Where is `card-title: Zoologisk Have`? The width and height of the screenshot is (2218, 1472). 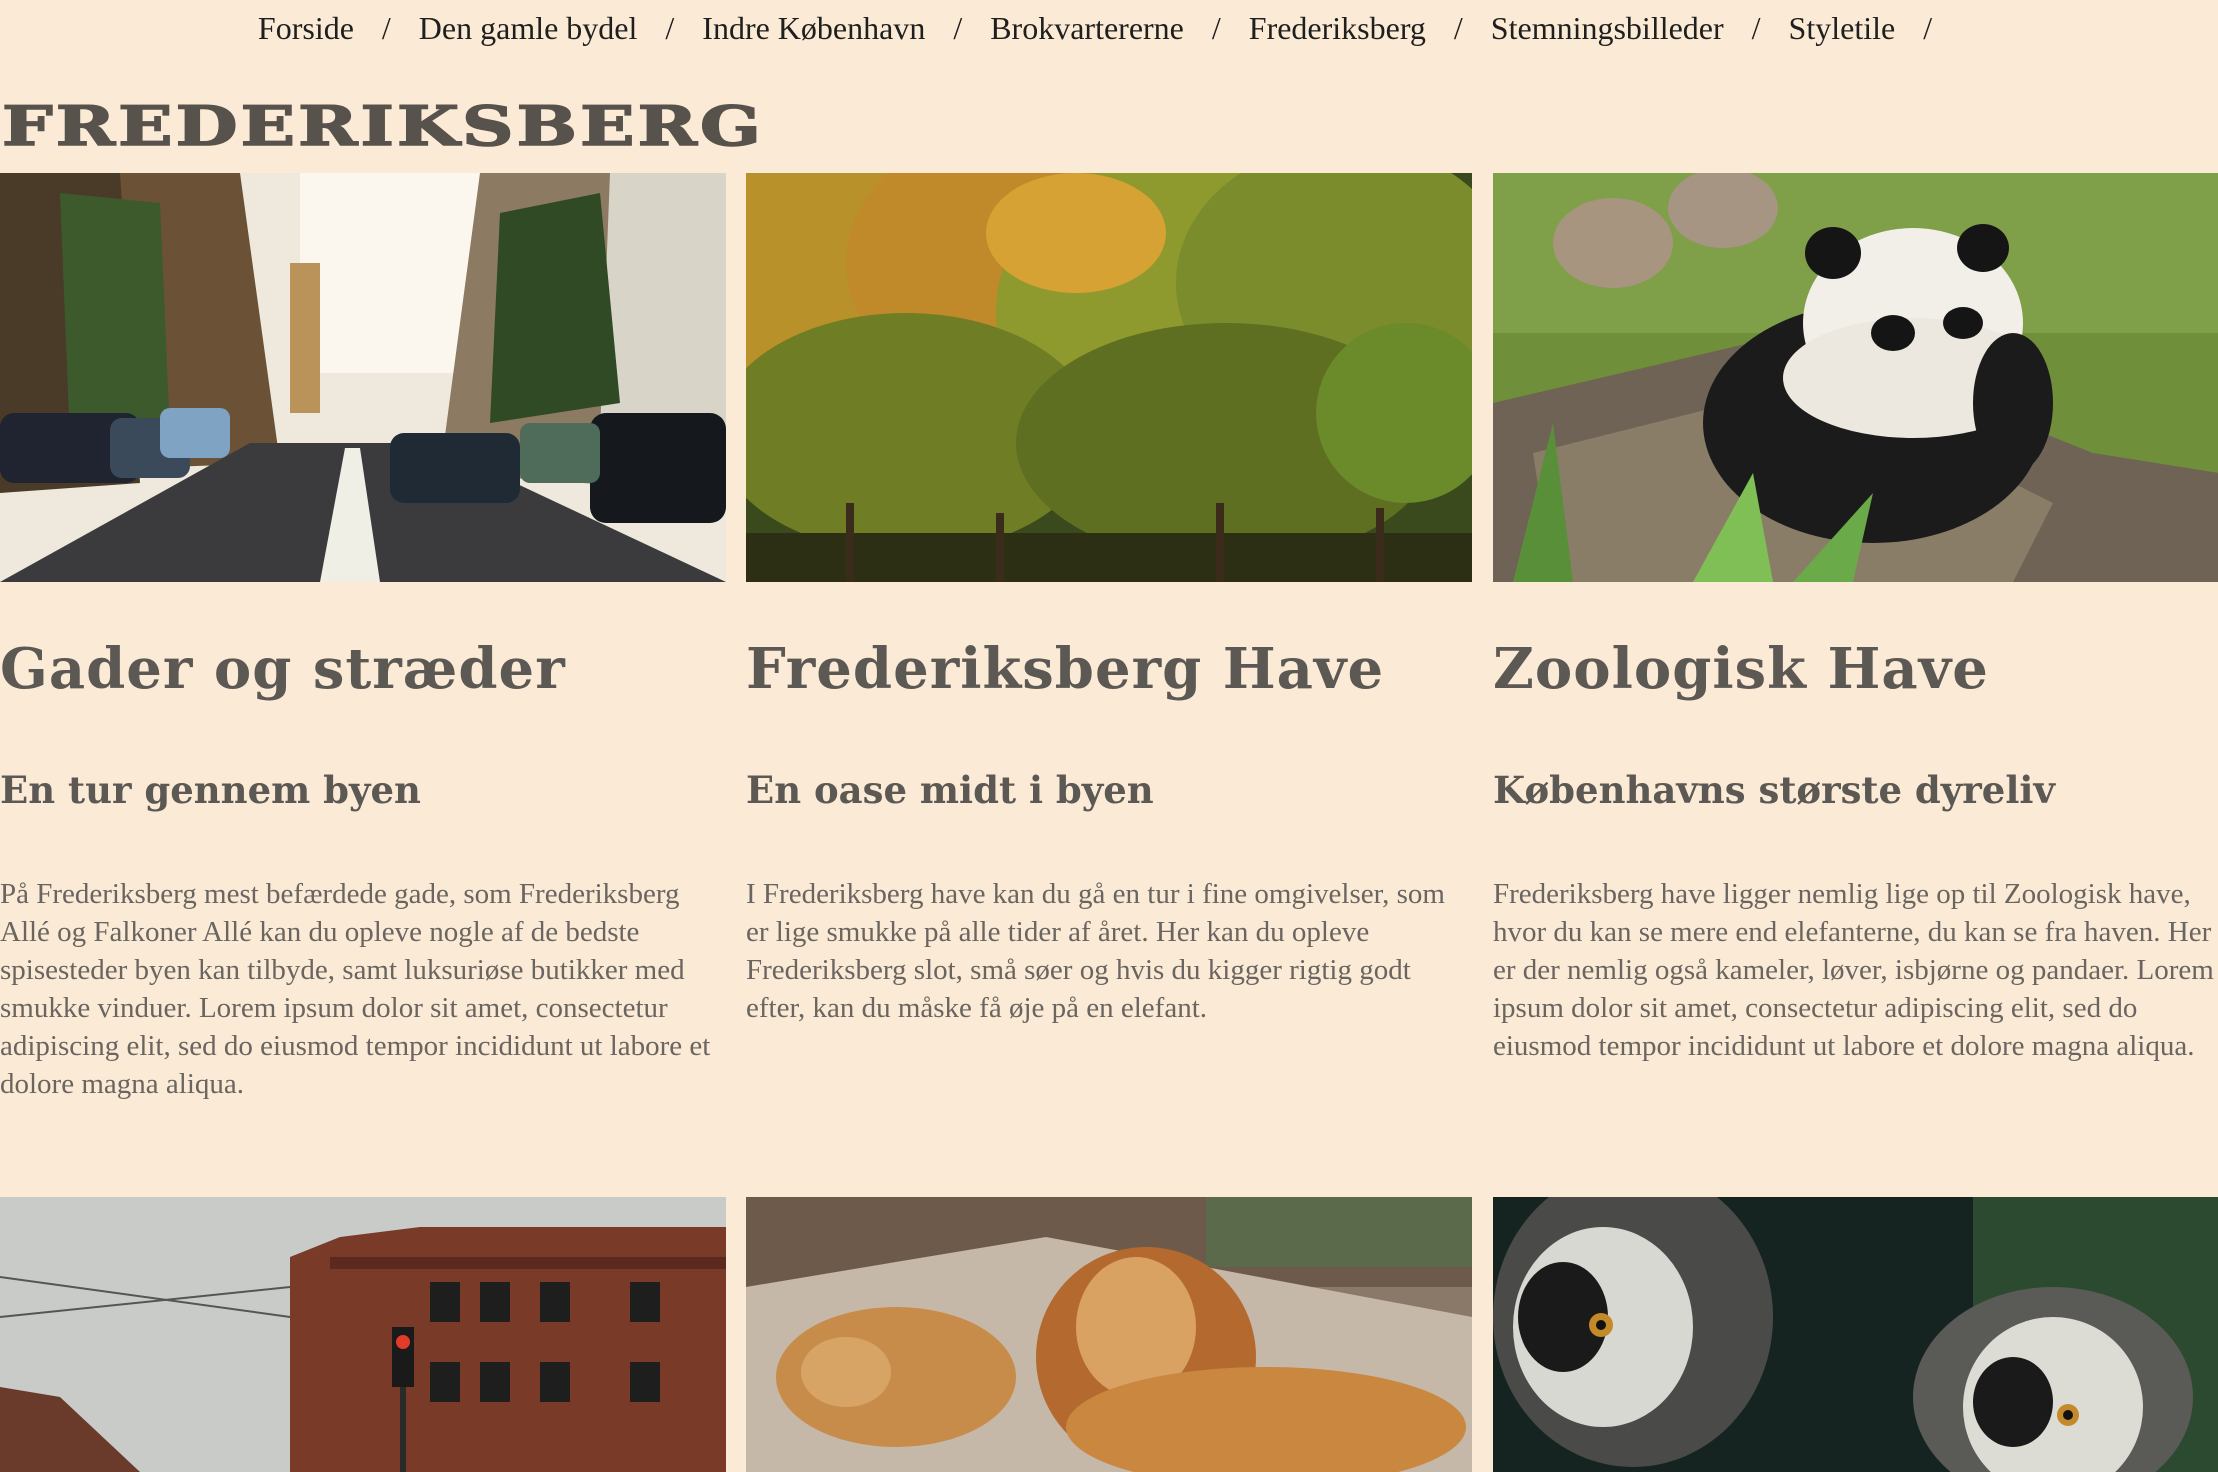 card-title: Zoologisk Have is located at coordinates (1741, 669).